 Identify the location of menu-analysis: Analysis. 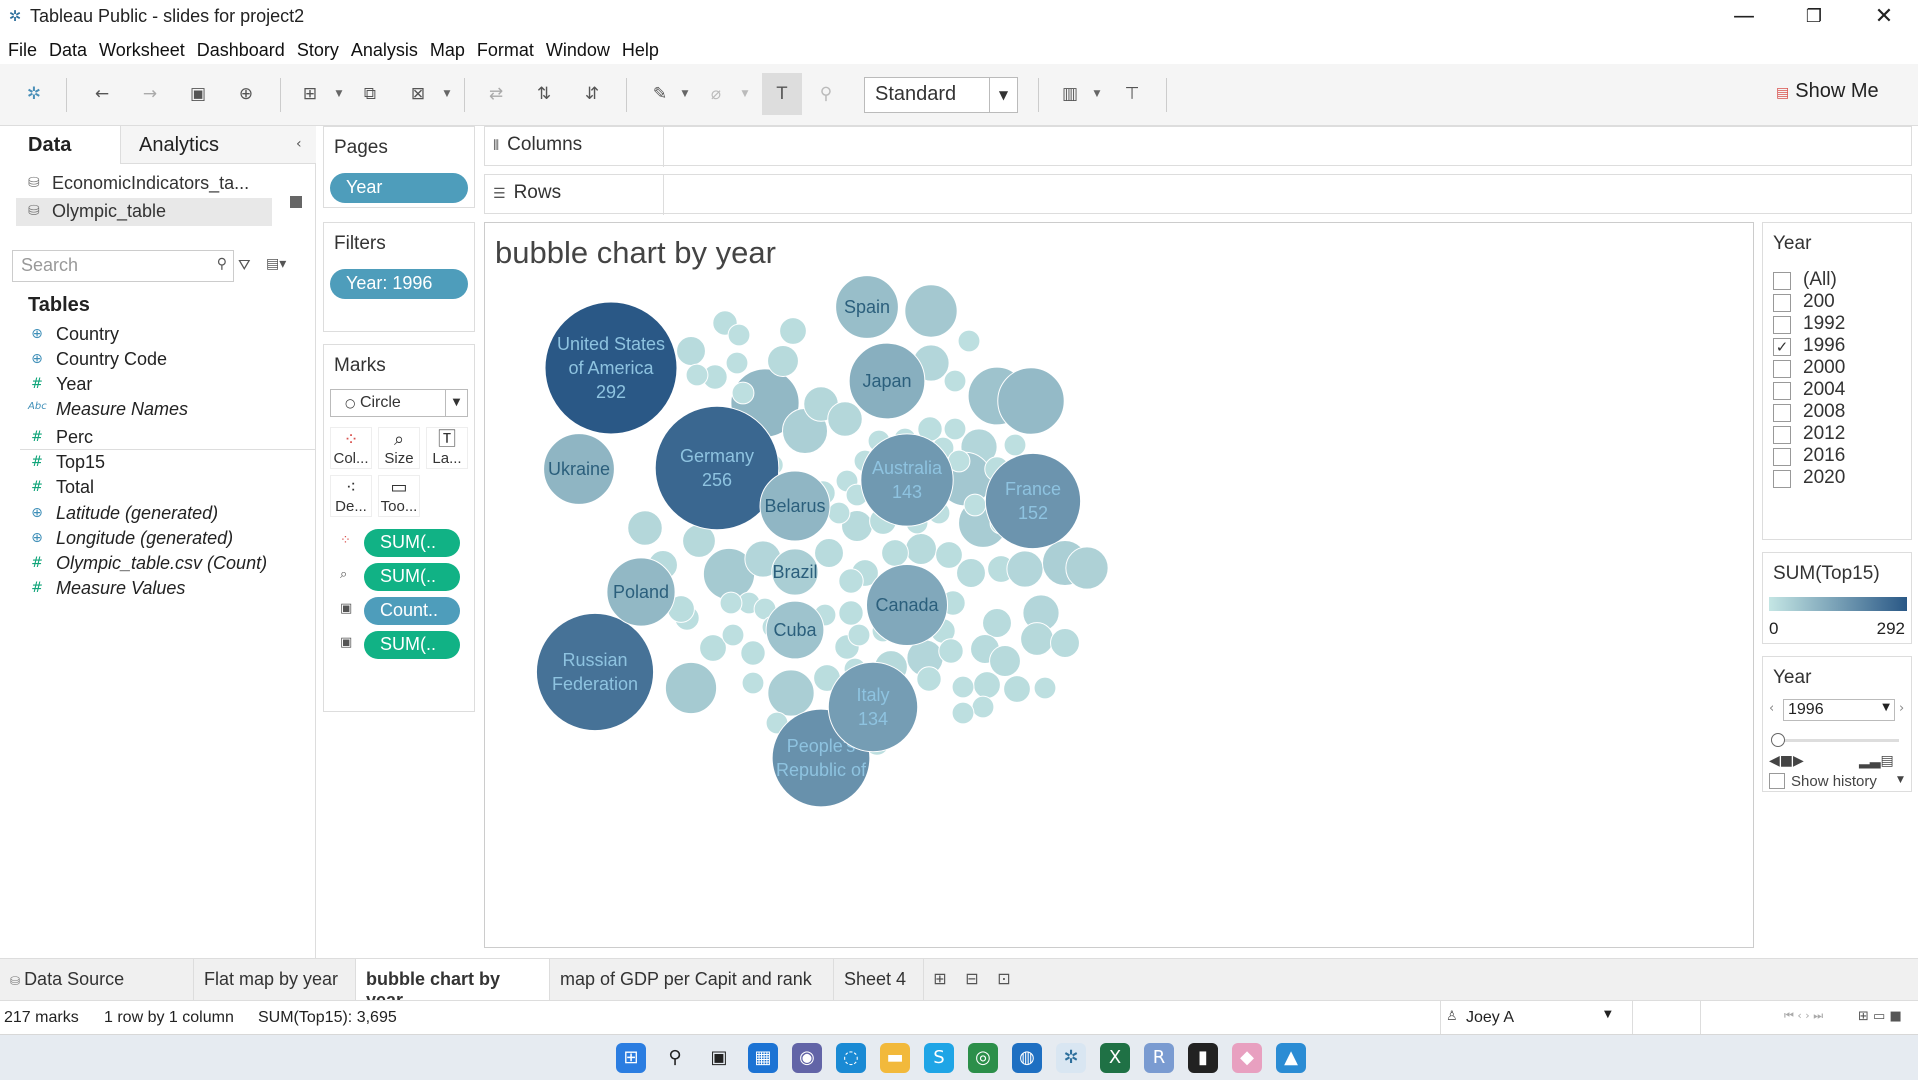
(389, 50).